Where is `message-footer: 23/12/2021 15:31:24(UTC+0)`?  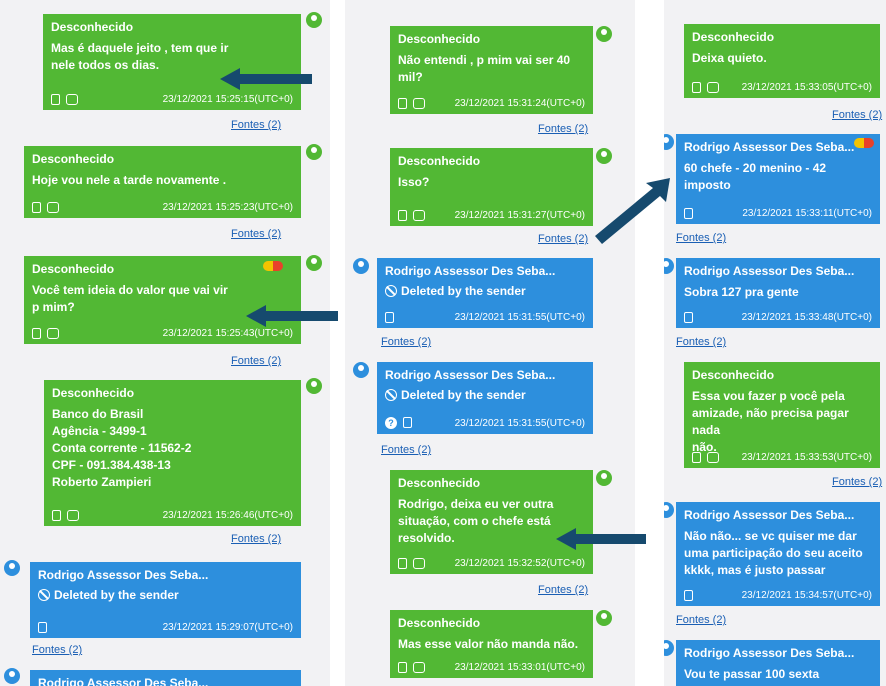
message-footer: 23/12/2021 15:31:24(UTC+0) is located at coordinates (491, 102).